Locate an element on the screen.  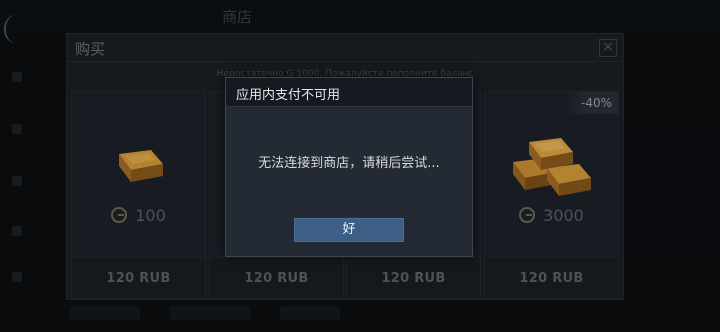
dialog-title: 应用内支付不可用 is located at coordinates (288, 95).